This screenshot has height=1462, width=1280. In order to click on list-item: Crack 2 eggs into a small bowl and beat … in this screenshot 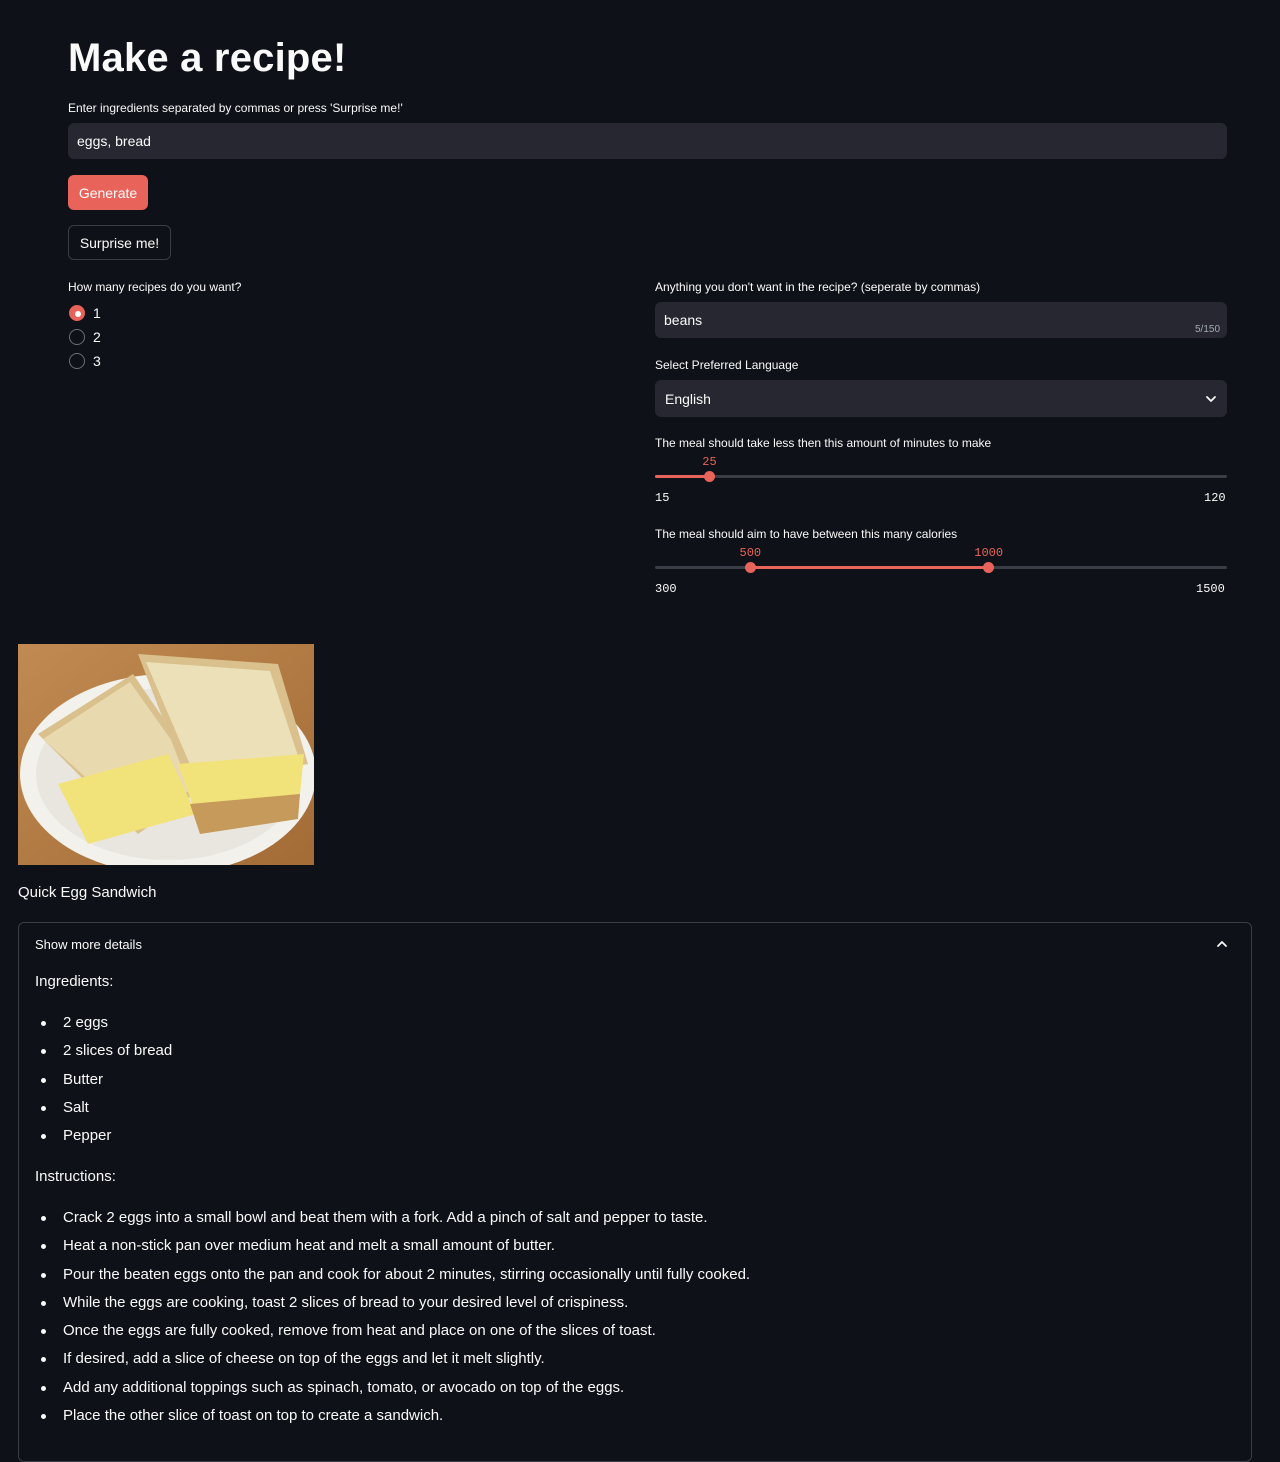, I will do `click(392, 1222)`.